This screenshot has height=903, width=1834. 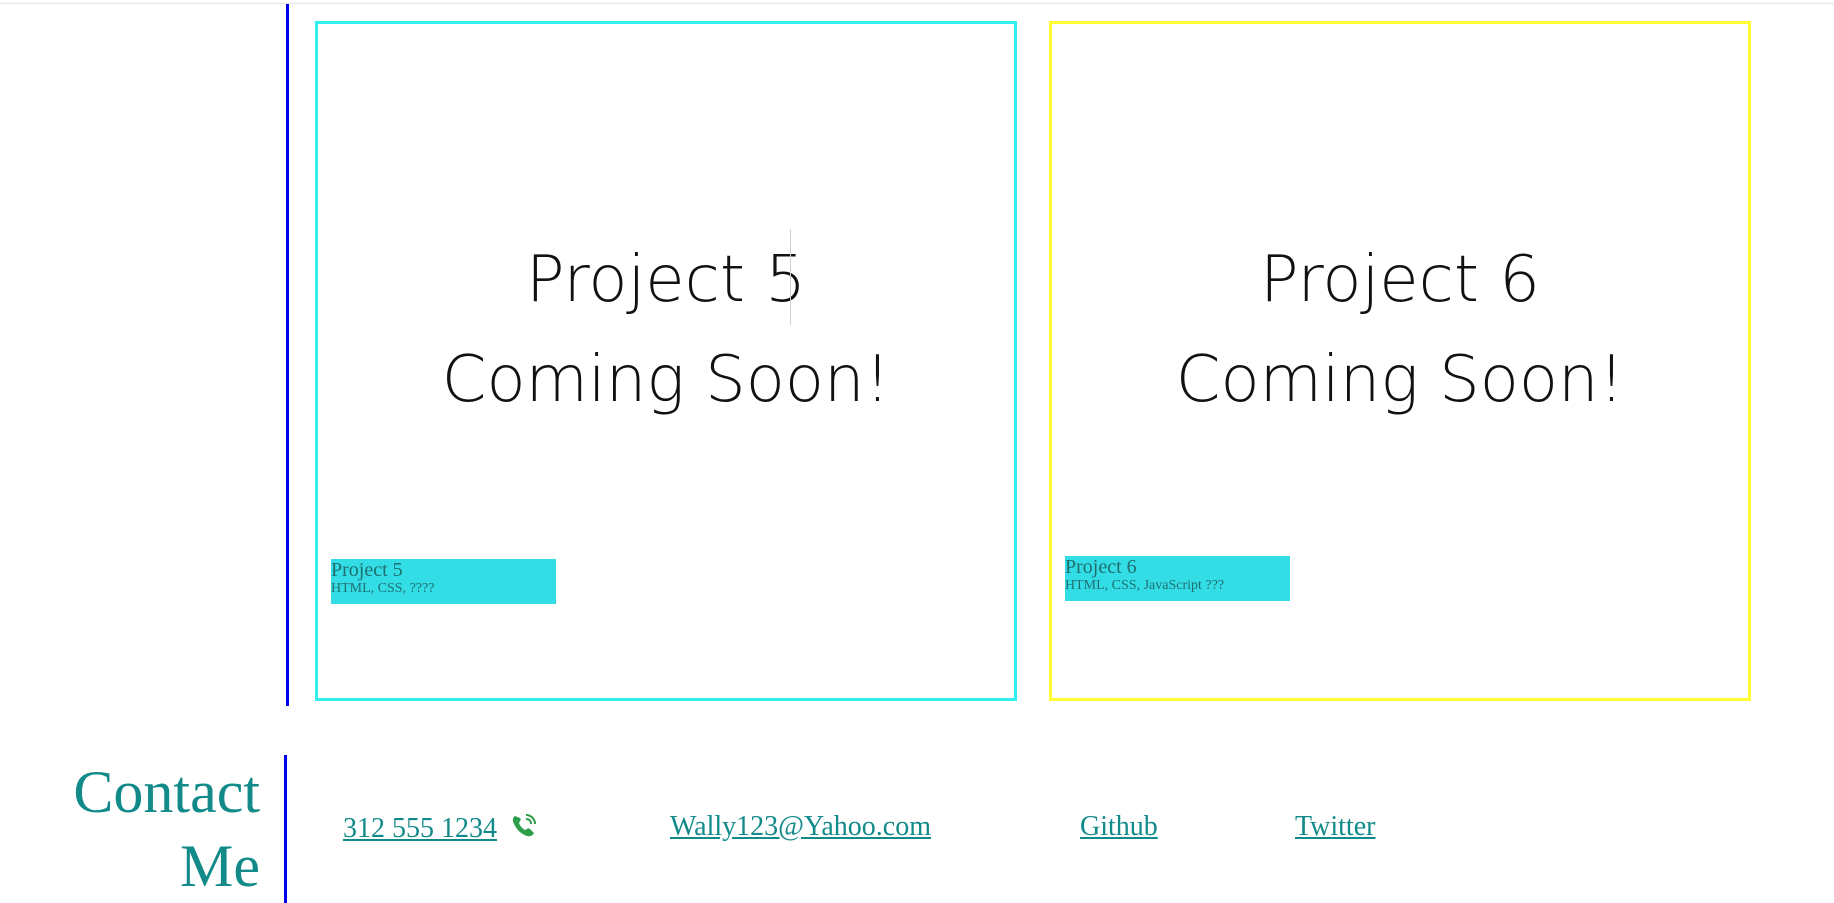 I want to click on projects-divider-line, so click(x=287, y=355).